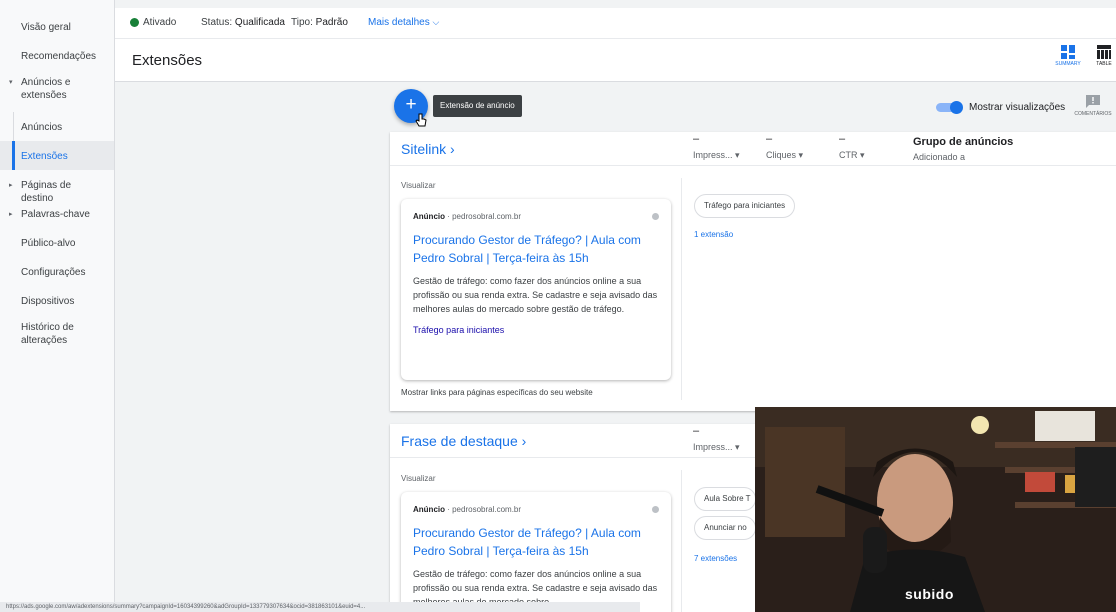 Image resolution: width=1116 pixels, height=612 pixels. Describe the element at coordinates (929, 594) in the screenshot. I see `shirt-logo-text: subido` at that location.